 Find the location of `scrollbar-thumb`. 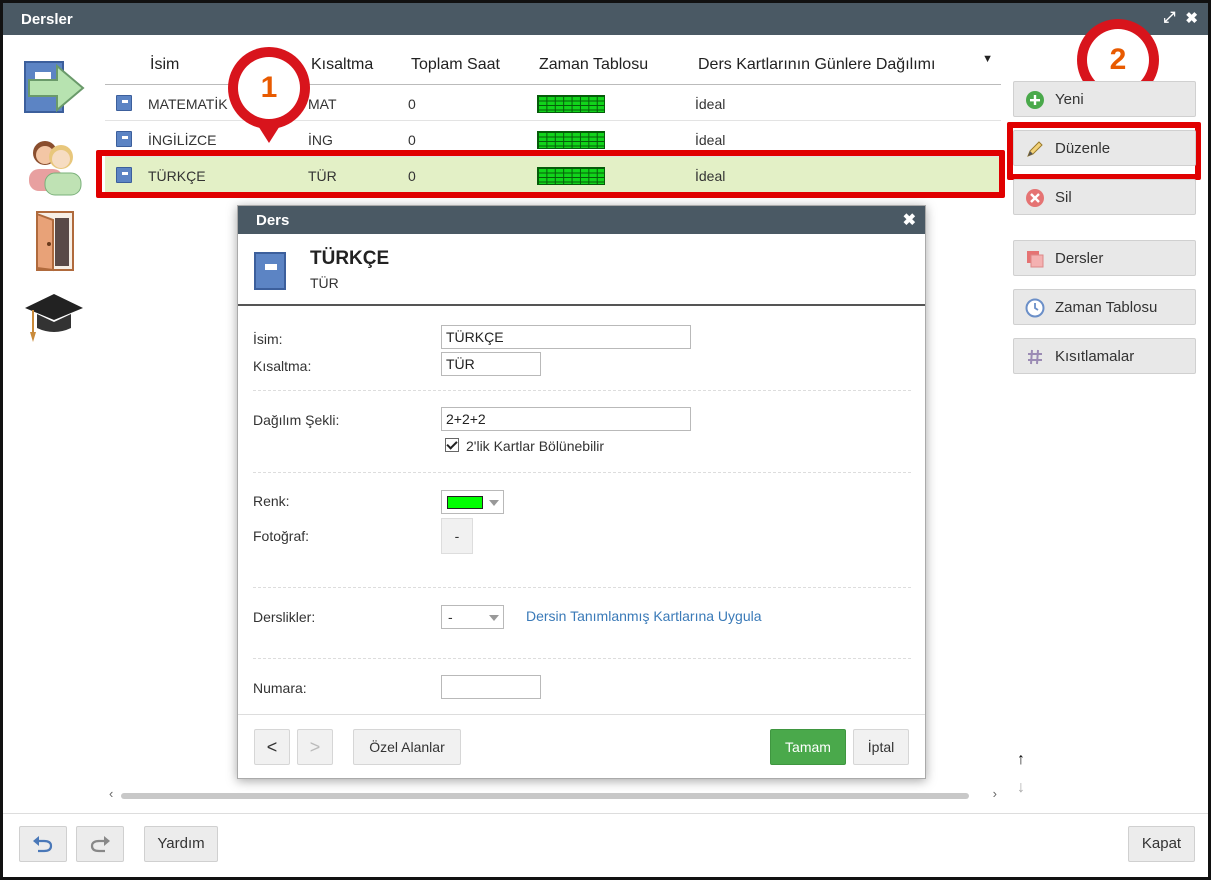

scrollbar-thumb is located at coordinates (545, 796).